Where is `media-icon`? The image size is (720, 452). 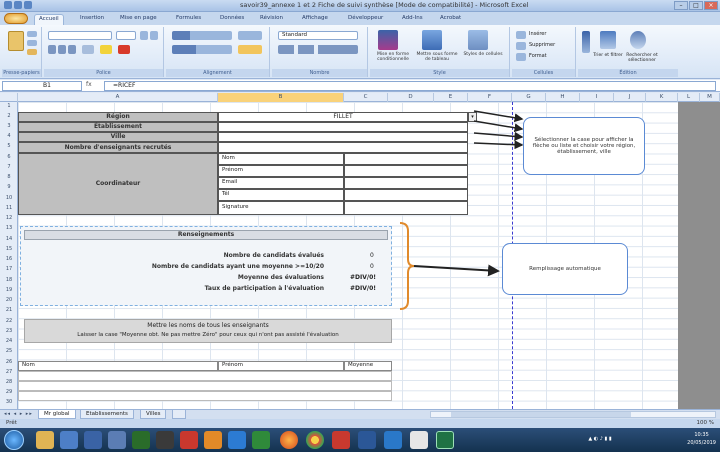 media-icon is located at coordinates (69, 440).